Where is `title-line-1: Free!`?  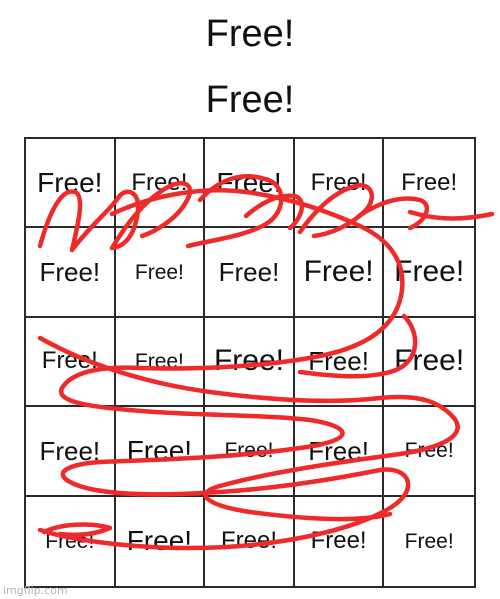 title-line-1: Free! is located at coordinates (250, 34).